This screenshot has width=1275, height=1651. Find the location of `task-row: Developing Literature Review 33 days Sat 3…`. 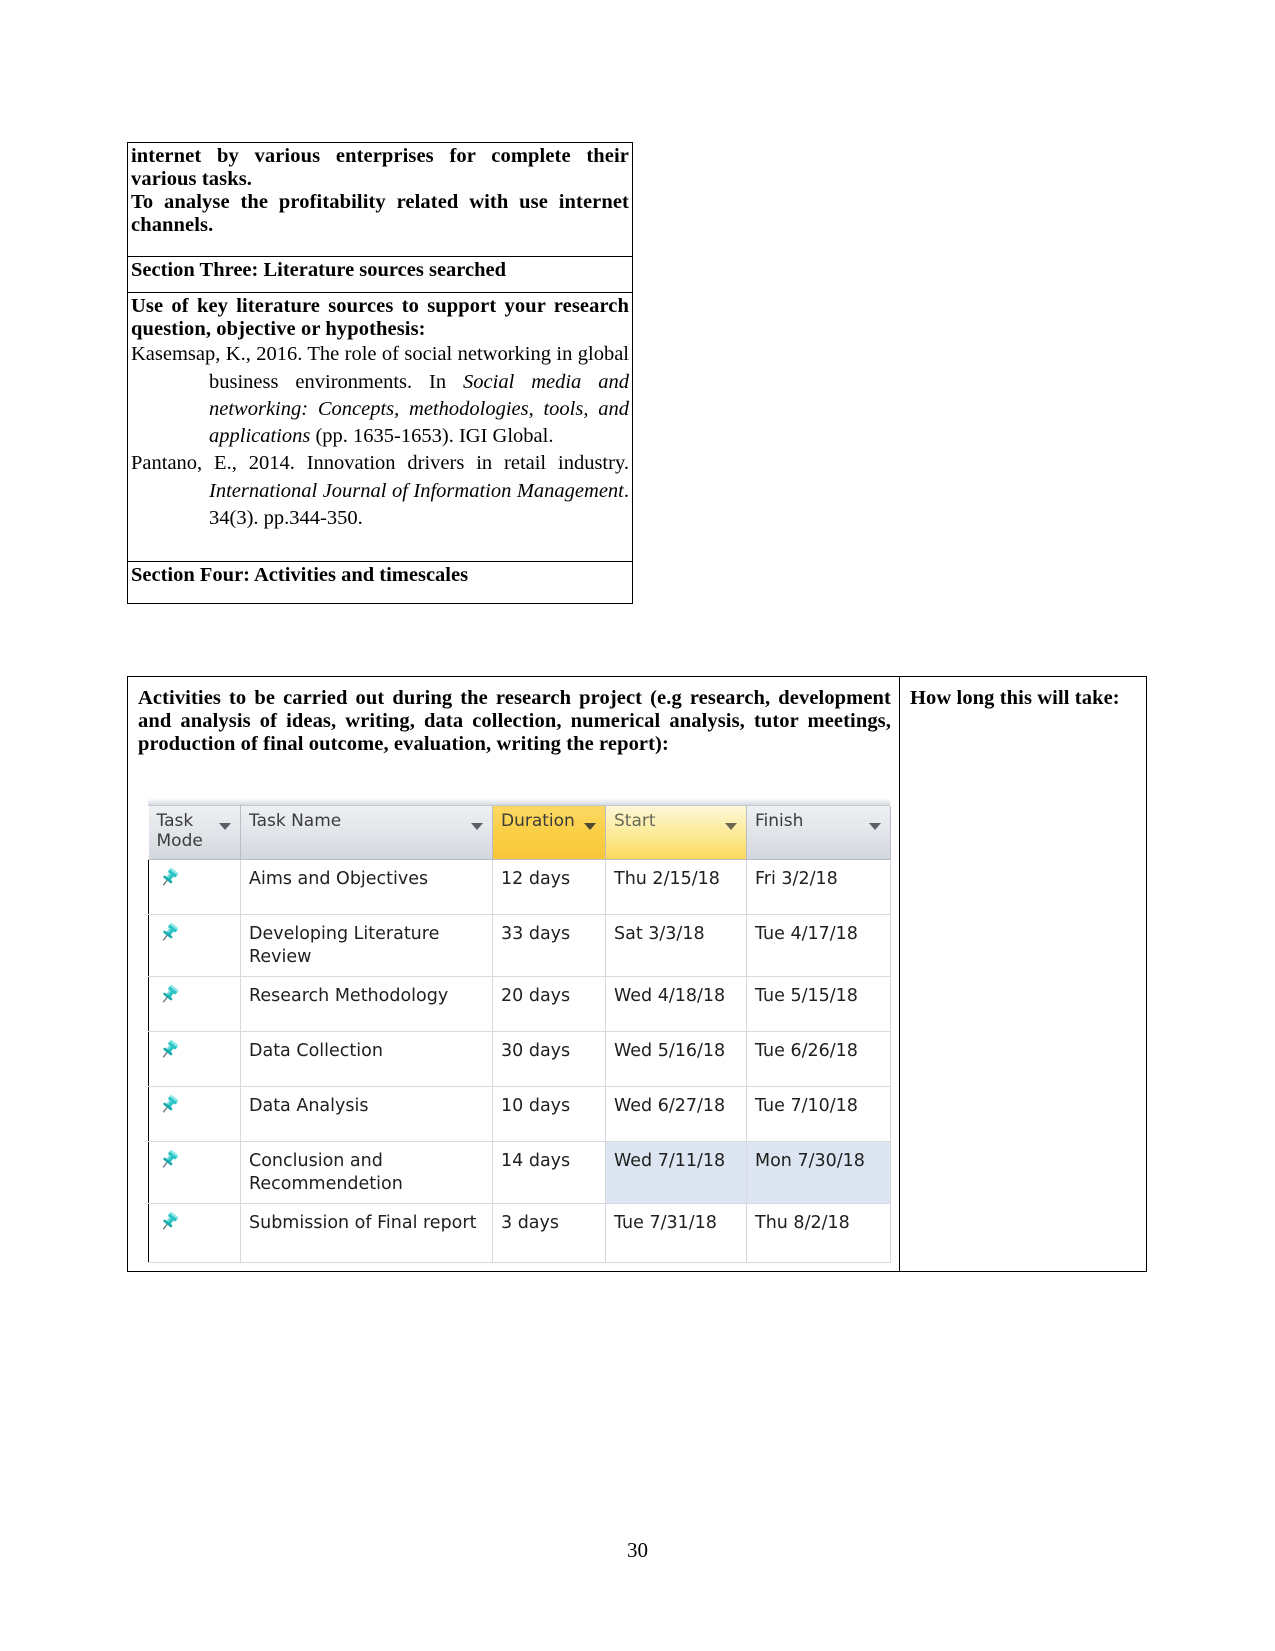

task-row: Developing Literature Review 33 days Sat 3… is located at coordinates (519, 946).